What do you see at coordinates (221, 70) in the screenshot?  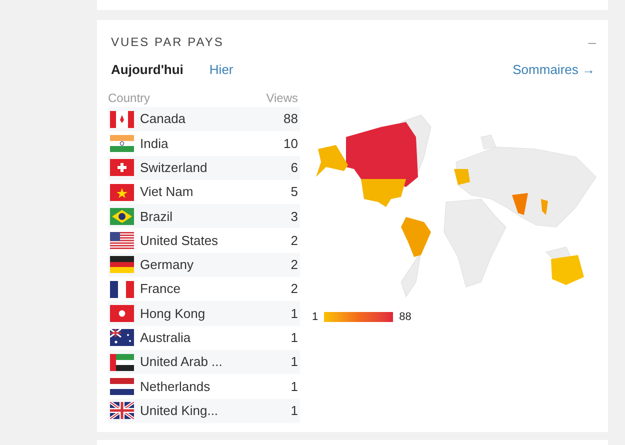 I see `period-tab: Hier` at bounding box center [221, 70].